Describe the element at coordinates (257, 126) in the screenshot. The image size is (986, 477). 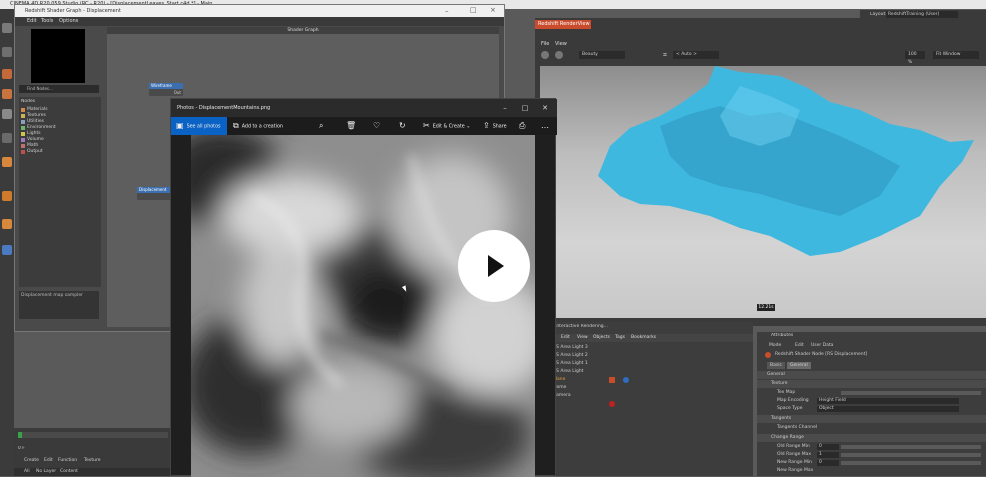
I see `add-to-creation-button: ⧉ Add to a creation` at that location.